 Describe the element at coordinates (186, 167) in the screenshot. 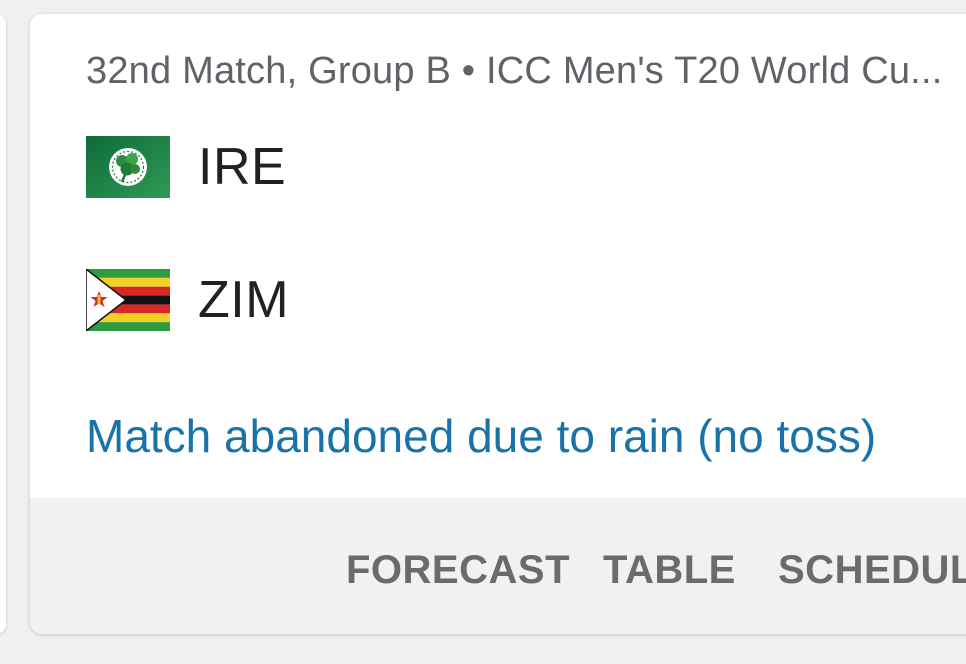

I see `team-row-ire: IRE` at that location.